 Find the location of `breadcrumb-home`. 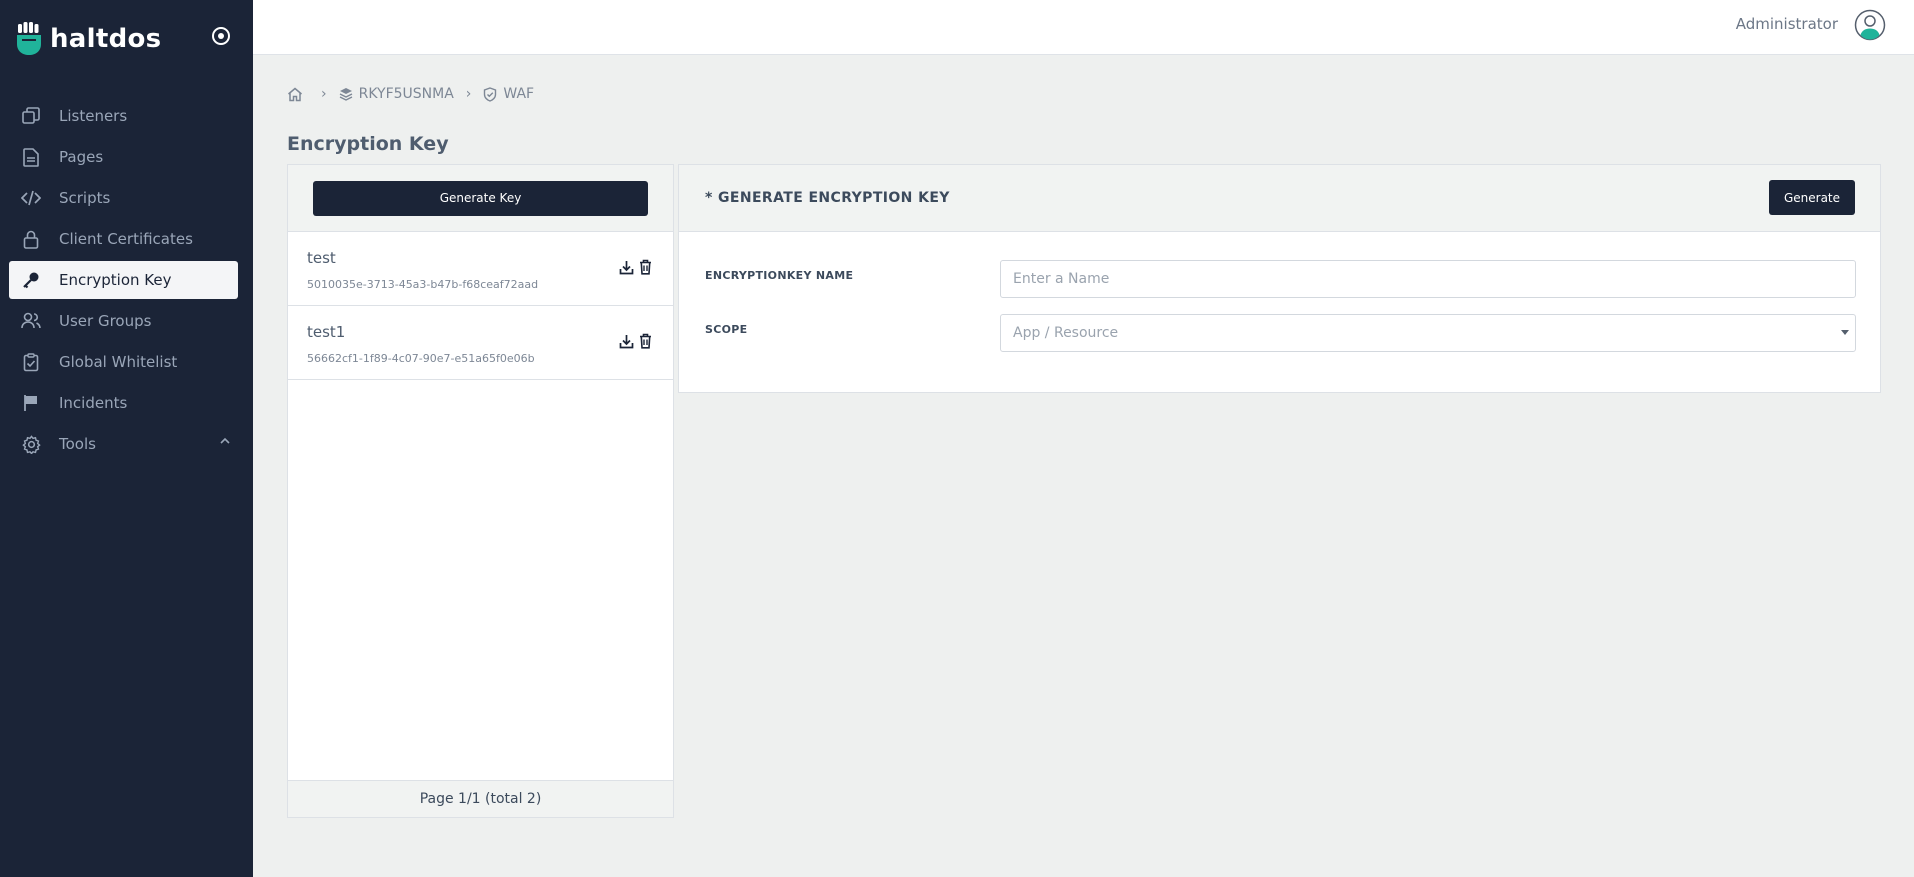

breadcrumb-home is located at coordinates (298, 94).